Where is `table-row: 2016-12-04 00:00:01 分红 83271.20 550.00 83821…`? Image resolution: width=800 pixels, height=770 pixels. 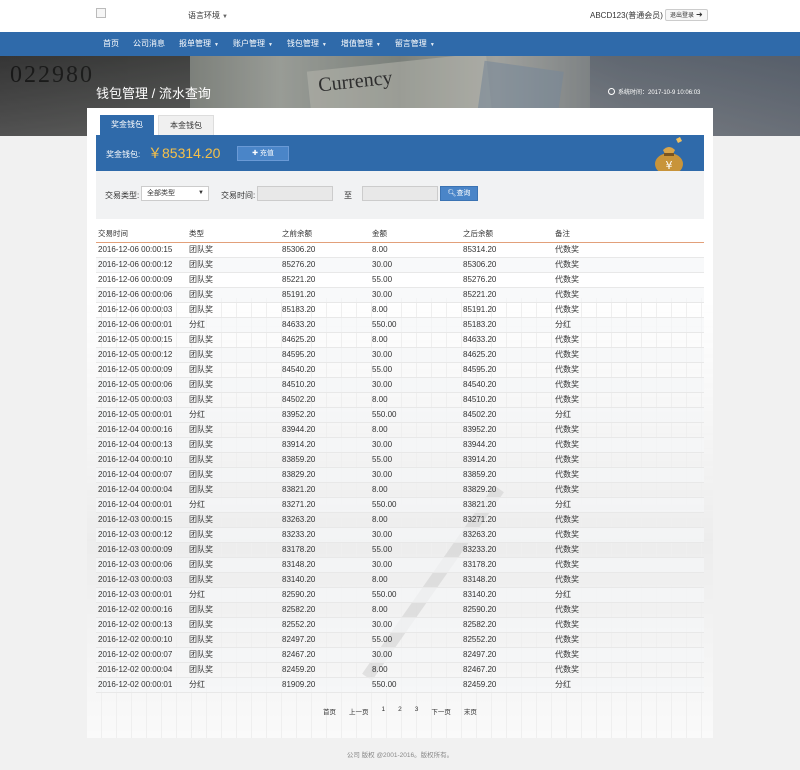 table-row: 2016-12-04 00:00:01 分红 83271.20 550.00 83821… is located at coordinates (400, 505).